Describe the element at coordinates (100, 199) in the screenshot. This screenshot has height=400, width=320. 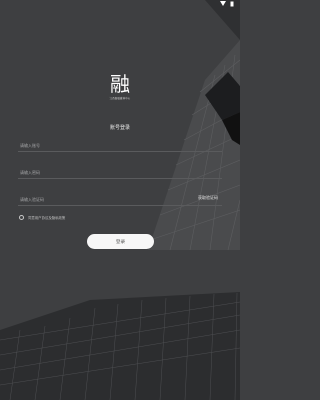
I see `verification-code-input` at that location.